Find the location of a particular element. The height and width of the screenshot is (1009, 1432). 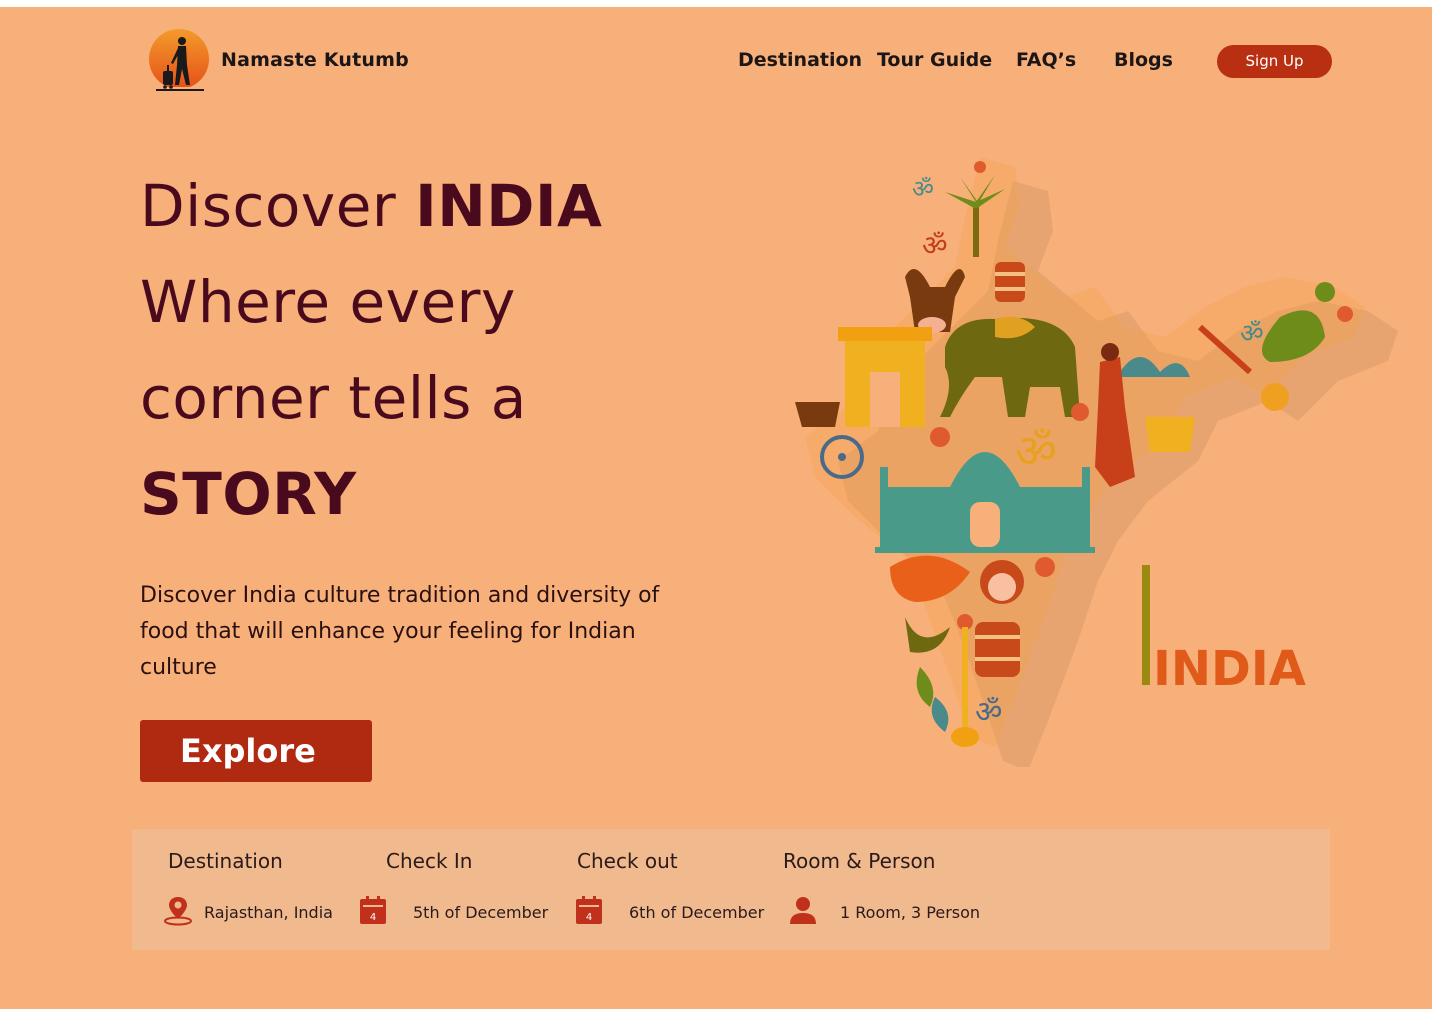

traveler-sunset-logo-icon is located at coordinates (179, 61).